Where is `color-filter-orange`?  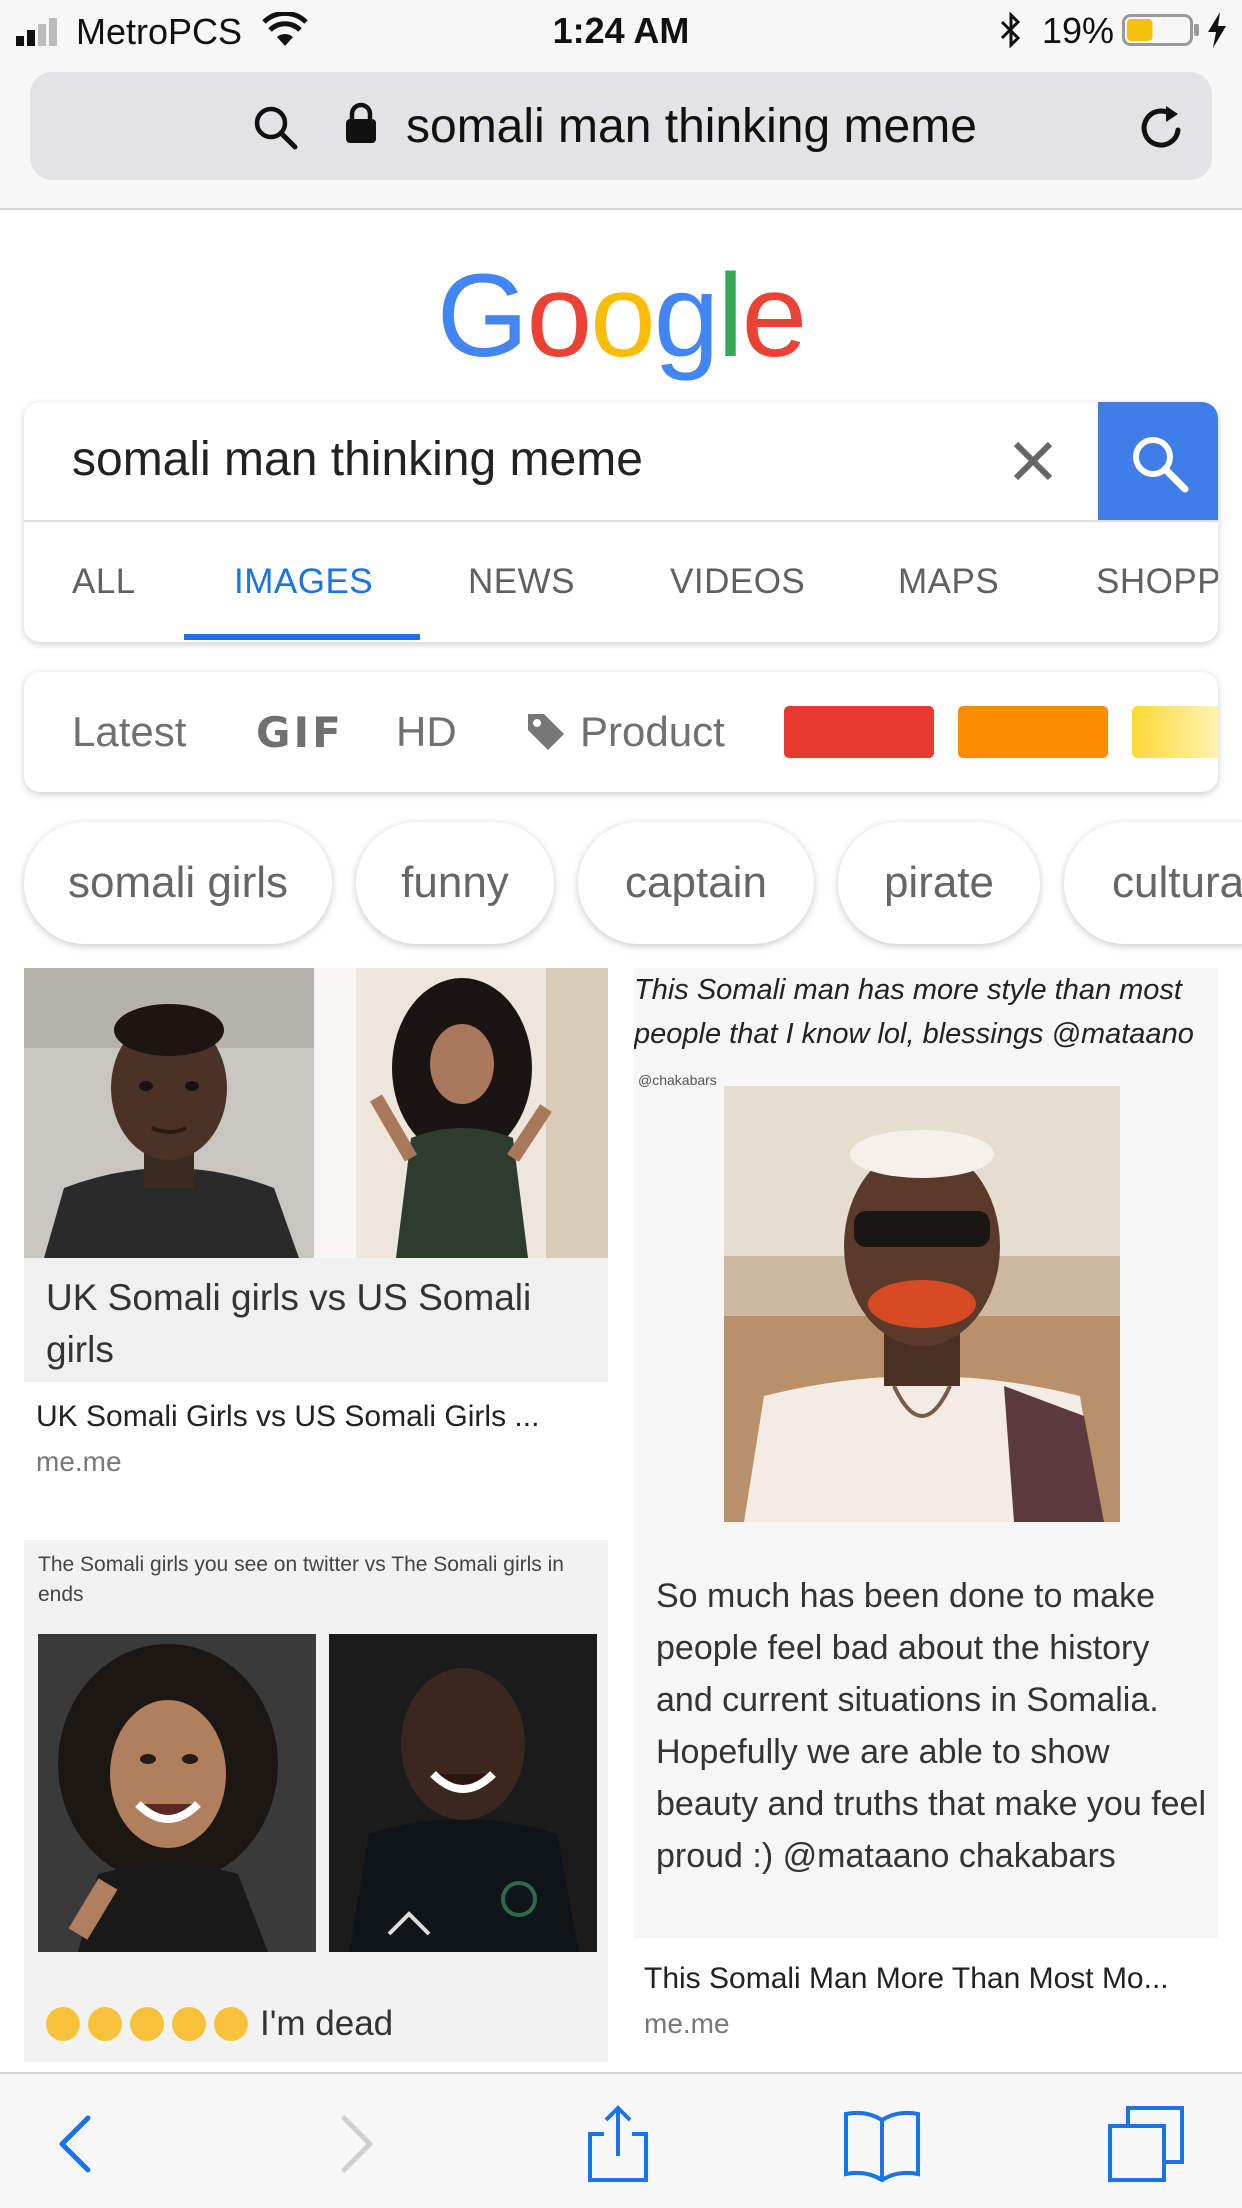
color-filter-orange is located at coordinates (1033, 732).